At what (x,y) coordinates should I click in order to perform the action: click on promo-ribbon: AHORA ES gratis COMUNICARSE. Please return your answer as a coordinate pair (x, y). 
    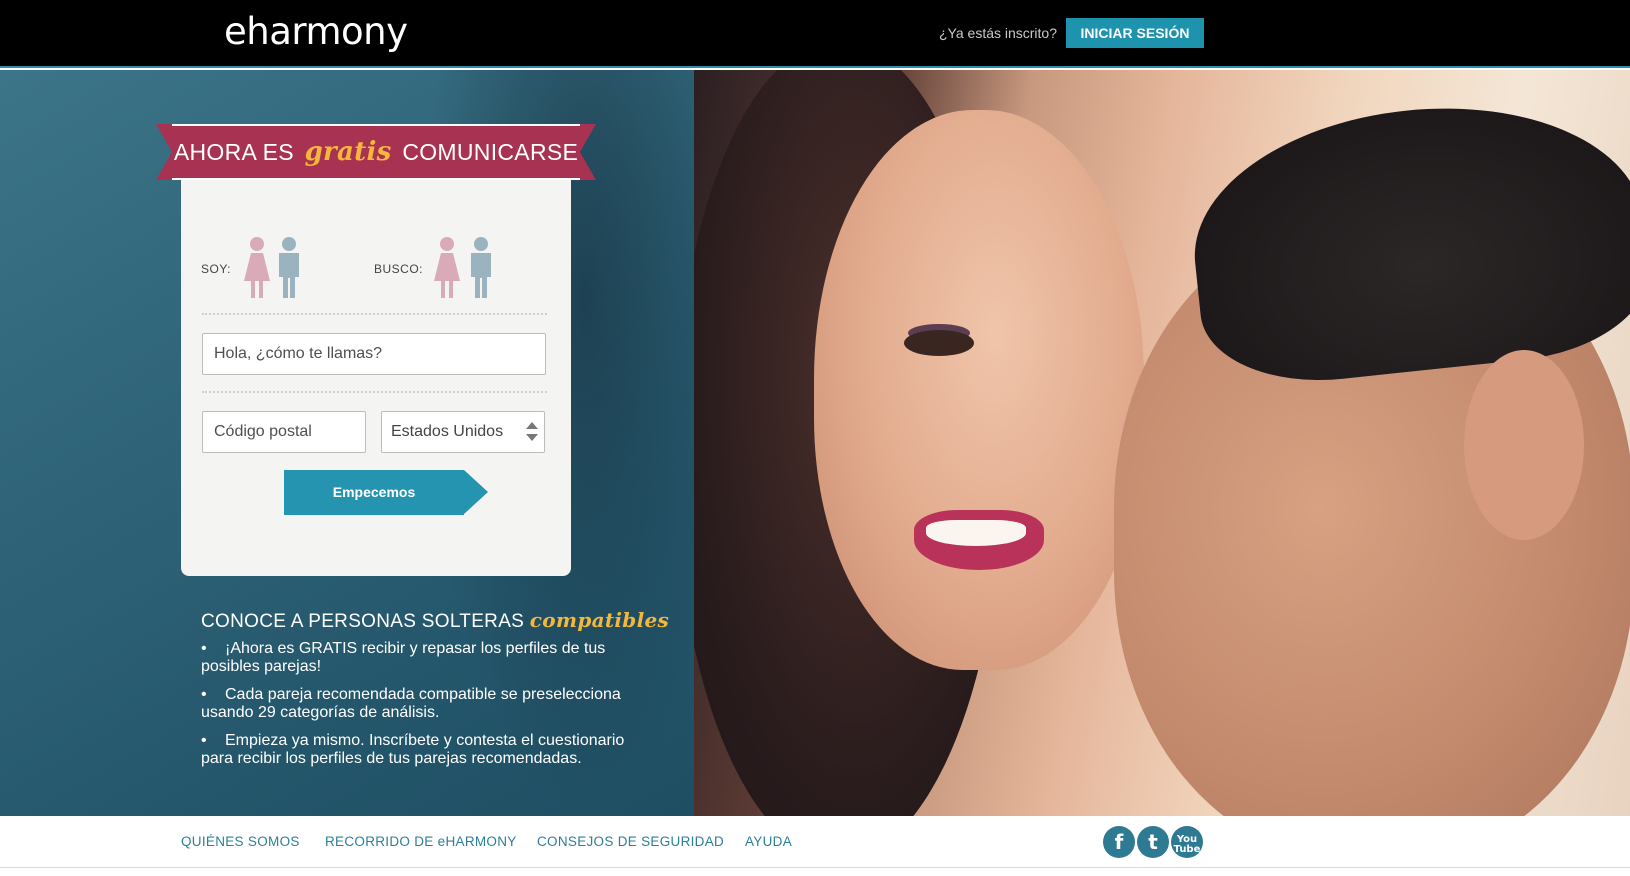
    Looking at the image, I should click on (376, 152).